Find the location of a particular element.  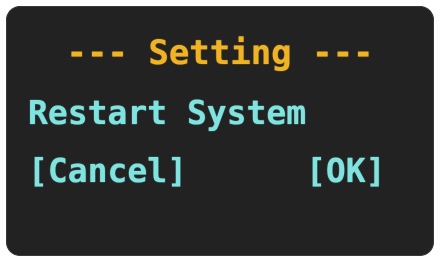

dialog-title: --- Setting --- is located at coordinates (220, 53).